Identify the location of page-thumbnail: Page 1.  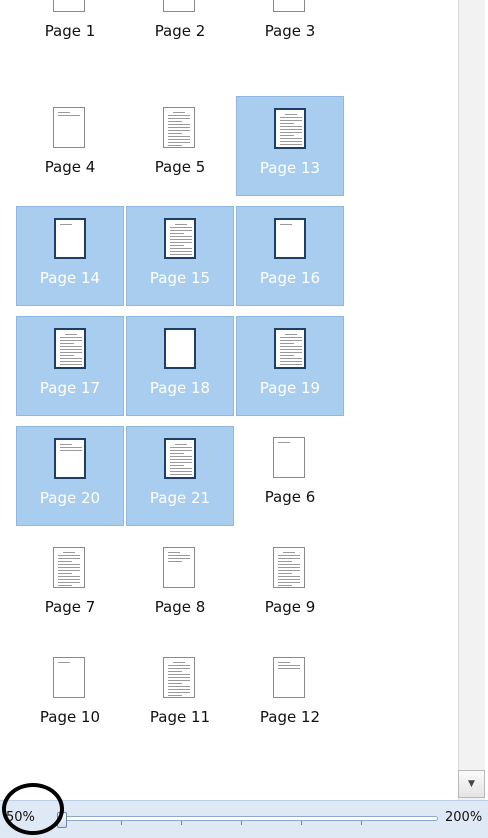
(70, 30).